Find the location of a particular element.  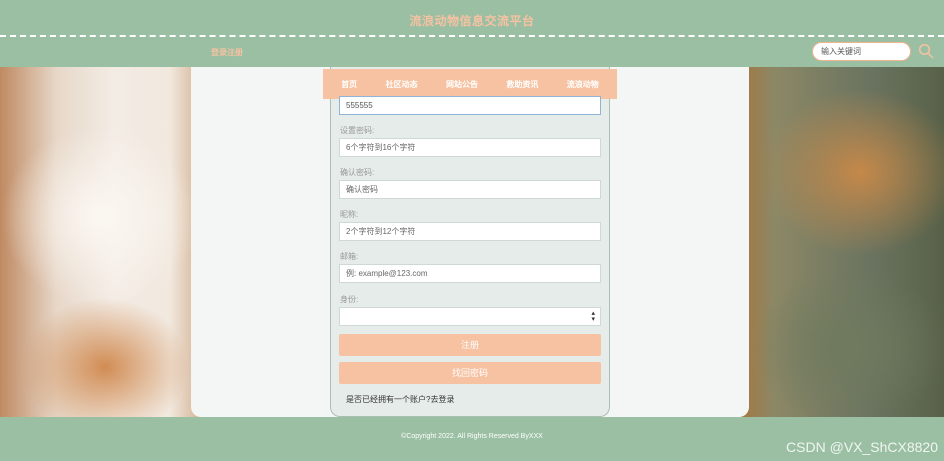

sub-header-bar: 登录注册 is located at coordinates (472, 52).